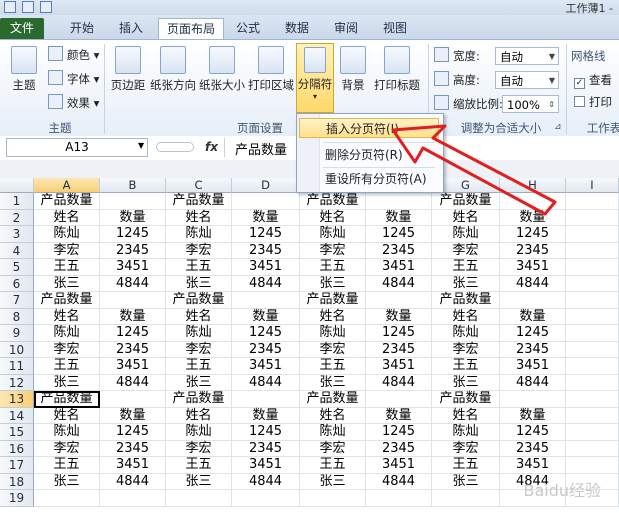 The width and height of the screenshot is (619, 513). I want to click on scale-spinner: 100% ⇕, so click(530, 104).